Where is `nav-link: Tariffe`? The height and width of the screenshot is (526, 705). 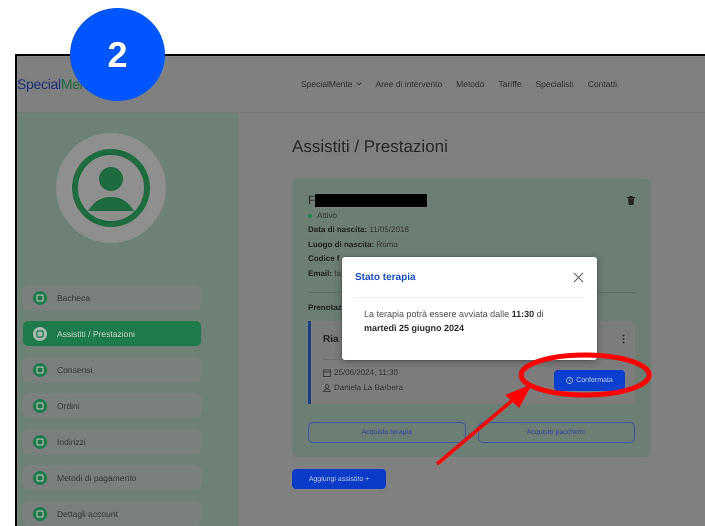 nav-link: Tariffe is located at coordinates (510, 84).